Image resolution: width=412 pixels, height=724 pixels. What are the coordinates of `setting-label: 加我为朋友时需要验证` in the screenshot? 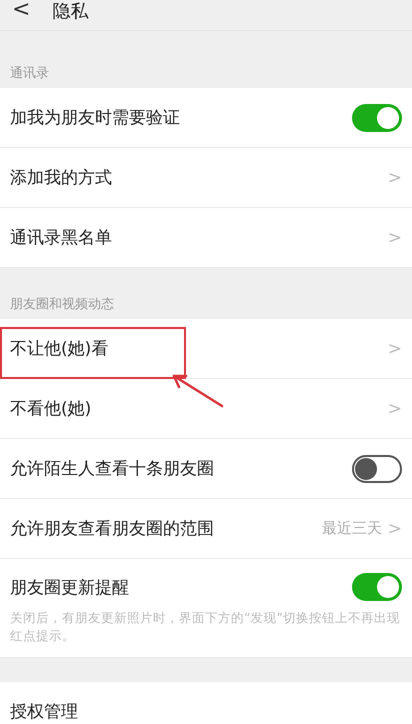 It's located at (181, 117).